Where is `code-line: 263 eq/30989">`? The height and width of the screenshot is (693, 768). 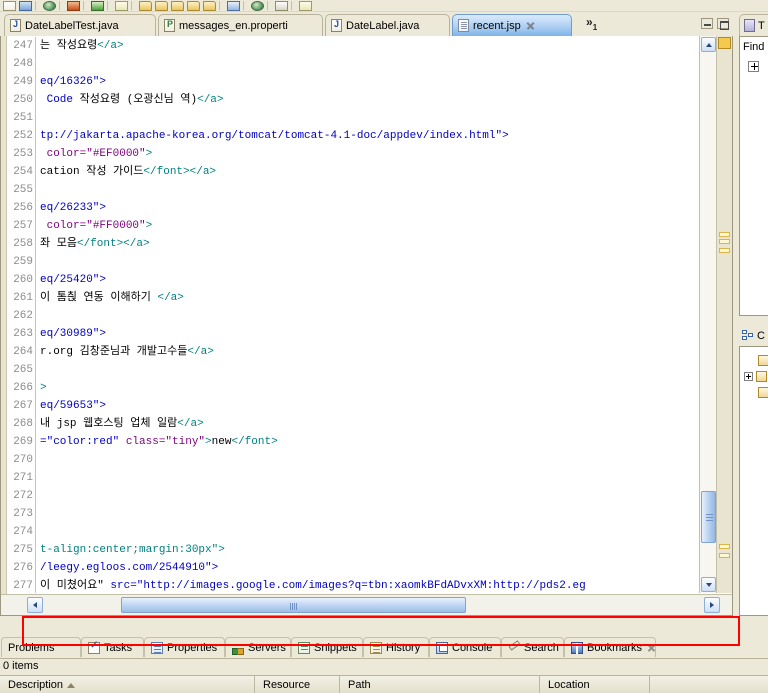 code-line: 263 eq/30989"> is located at coordinates (353, 334).